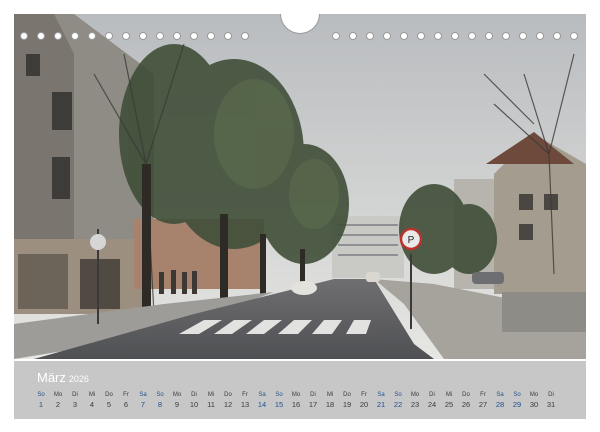 This screenshot has width=600, height=432. What do you see at coordinates (381, 404) in the screenshot?
I see `day-number: 21` at bounding box center [381, 404].